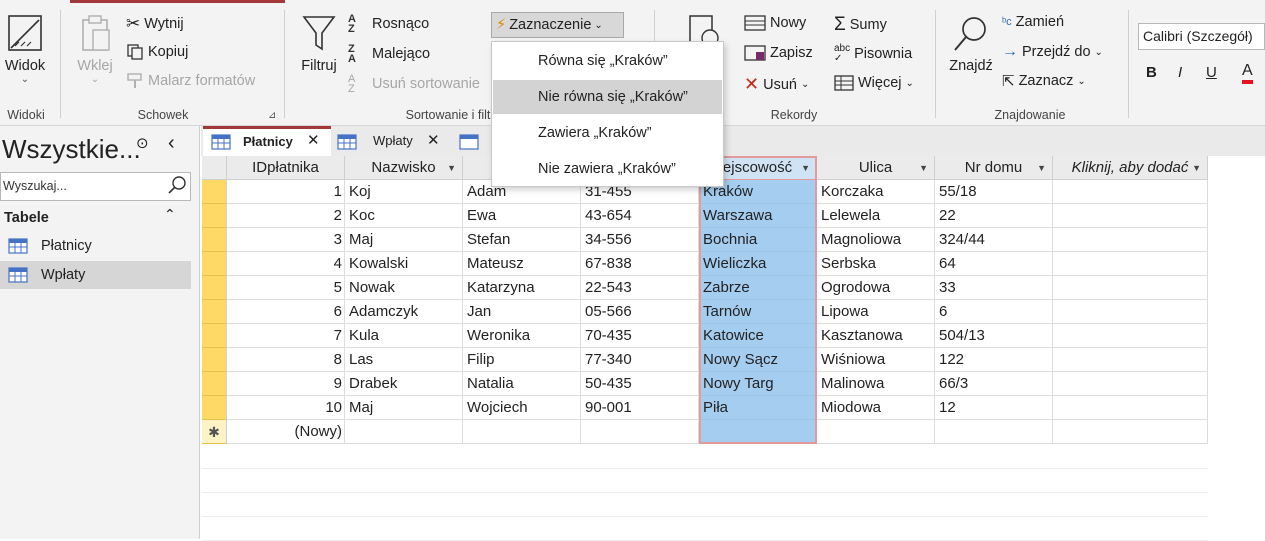  What do you see at coordinates (214, 432) in the screenshot?
I see `new-row-marker-icon: ✱` at bounding box center [214, 432].